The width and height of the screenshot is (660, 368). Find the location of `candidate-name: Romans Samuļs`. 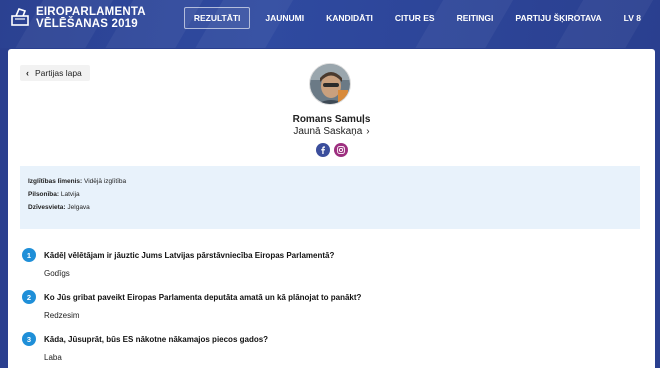

candidate-name: Romans Samuļs is located at coordinates (331, 119).